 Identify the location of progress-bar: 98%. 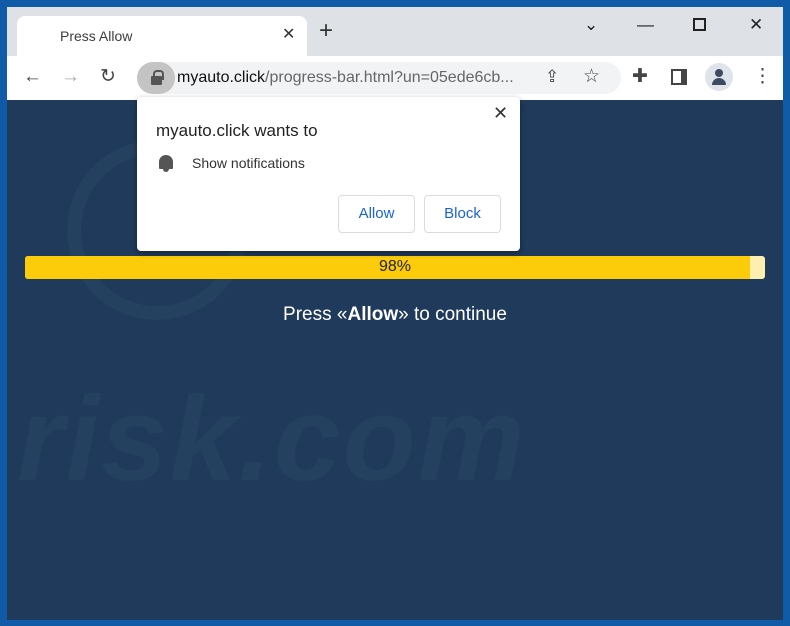
(395, 267).